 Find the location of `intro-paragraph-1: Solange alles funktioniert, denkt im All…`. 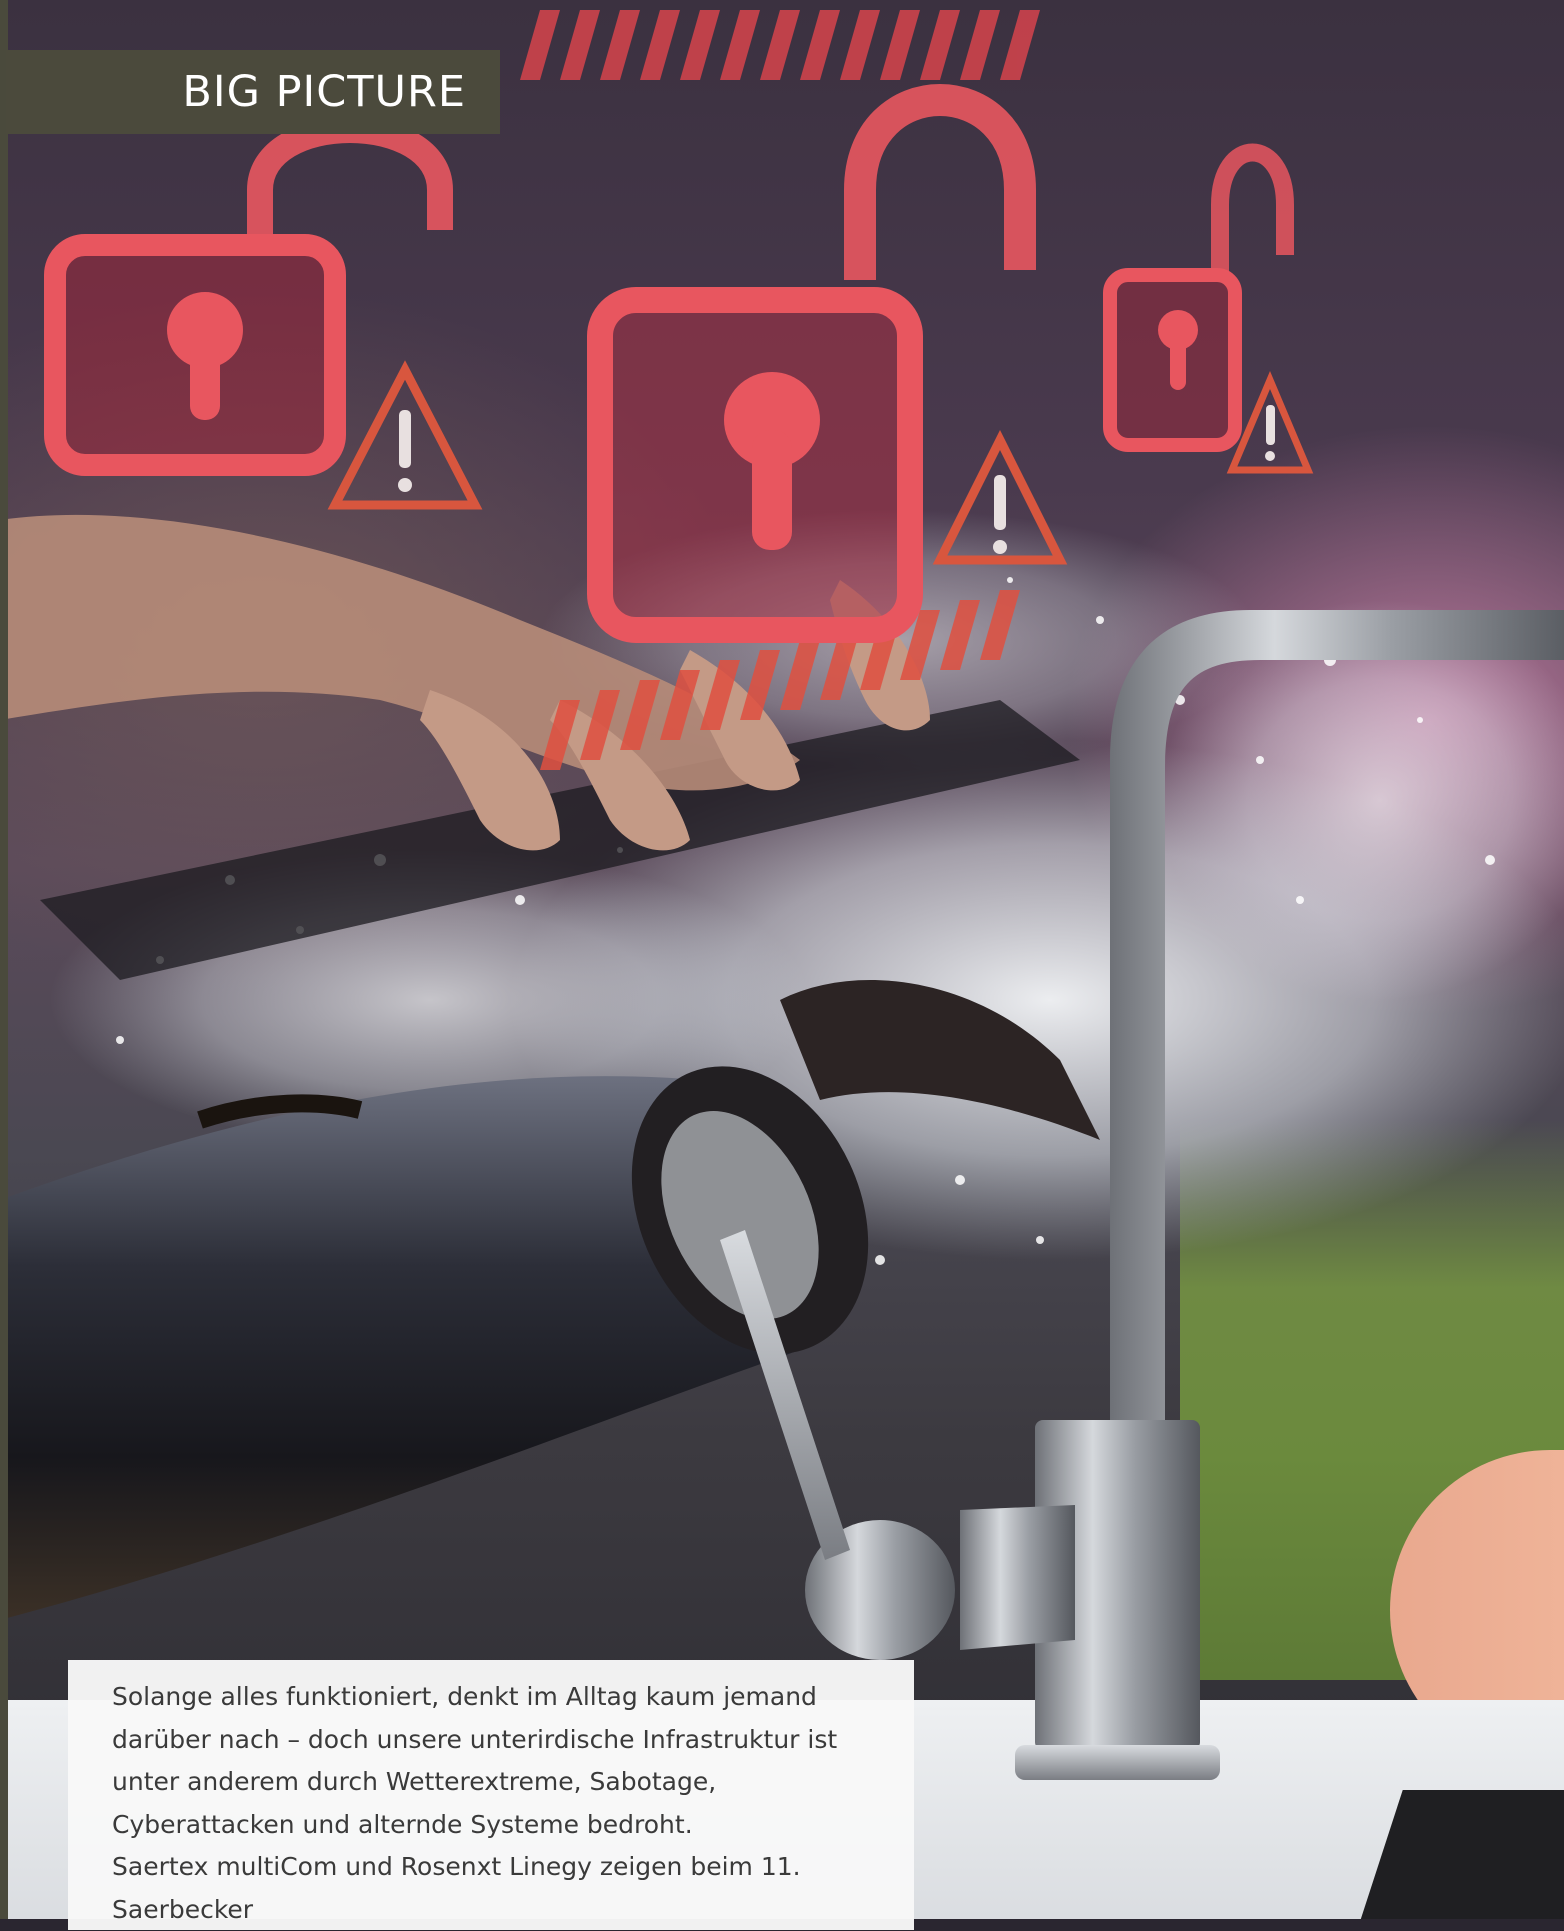

intro-paragraph-1: Solange alles funktioniert, denkt im All… is located at coordinates (475, 1760).